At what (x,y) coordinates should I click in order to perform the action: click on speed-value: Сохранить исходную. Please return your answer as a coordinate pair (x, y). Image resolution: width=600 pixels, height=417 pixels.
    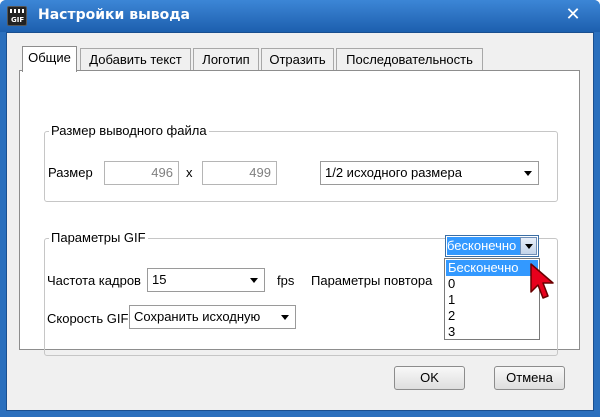
    Looking at the image, I should click on (197, 316).